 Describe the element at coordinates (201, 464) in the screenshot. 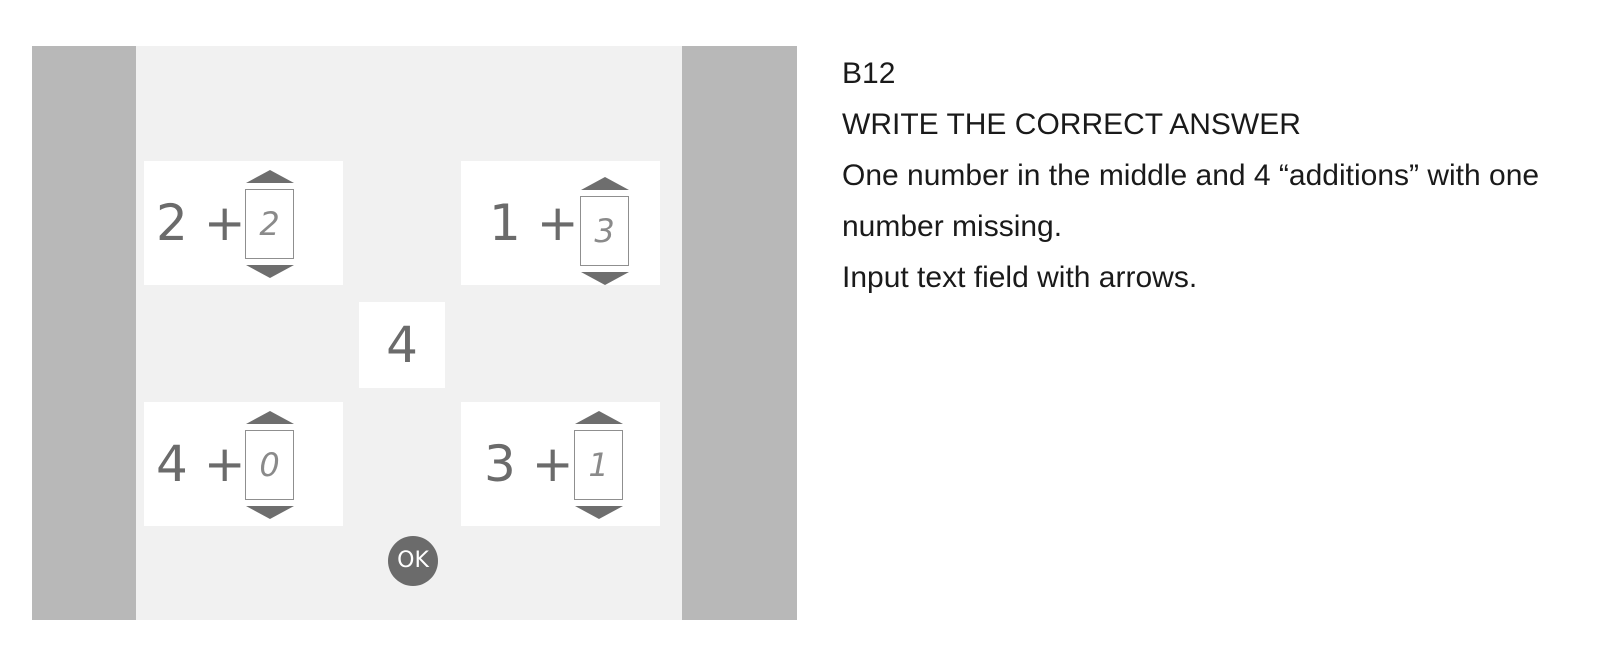

I see `equation-text: 4 +` at that location.